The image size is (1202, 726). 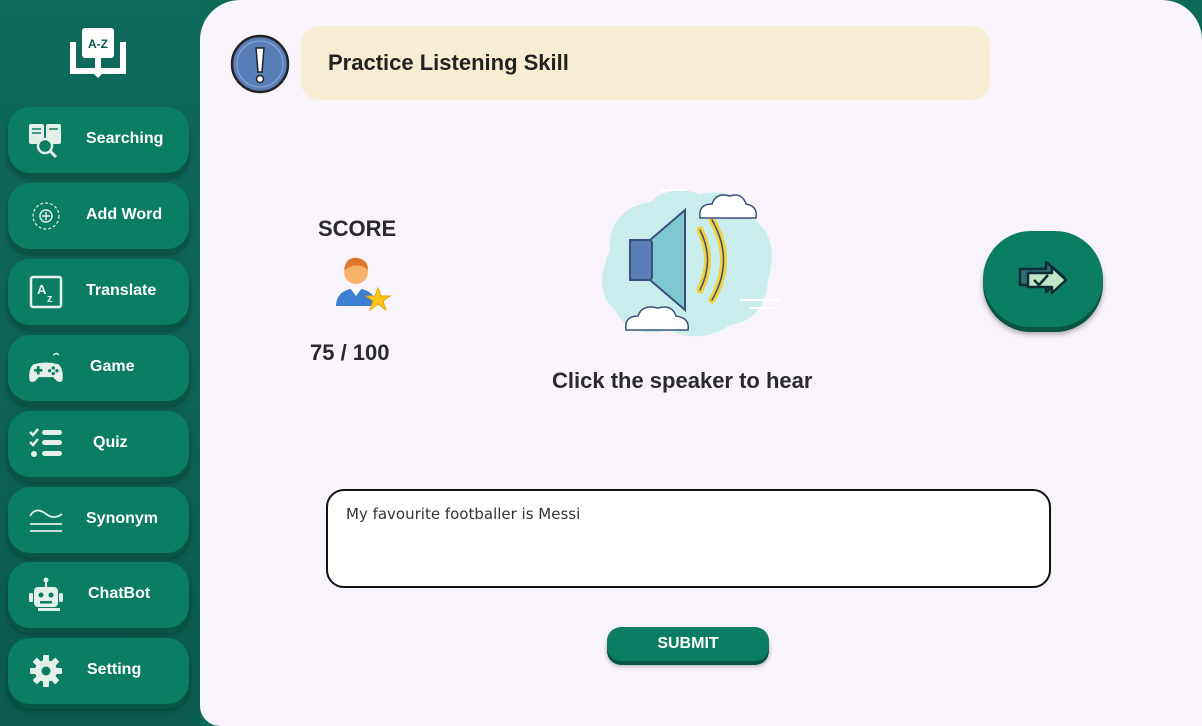 I want to click on plus-circle-icon, so click(x=46, y=216).